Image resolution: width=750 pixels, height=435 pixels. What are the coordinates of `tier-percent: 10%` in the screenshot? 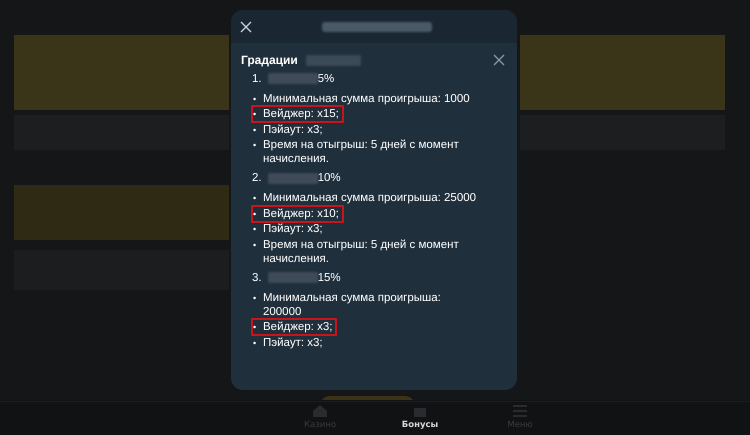 It's located at (329, 178).